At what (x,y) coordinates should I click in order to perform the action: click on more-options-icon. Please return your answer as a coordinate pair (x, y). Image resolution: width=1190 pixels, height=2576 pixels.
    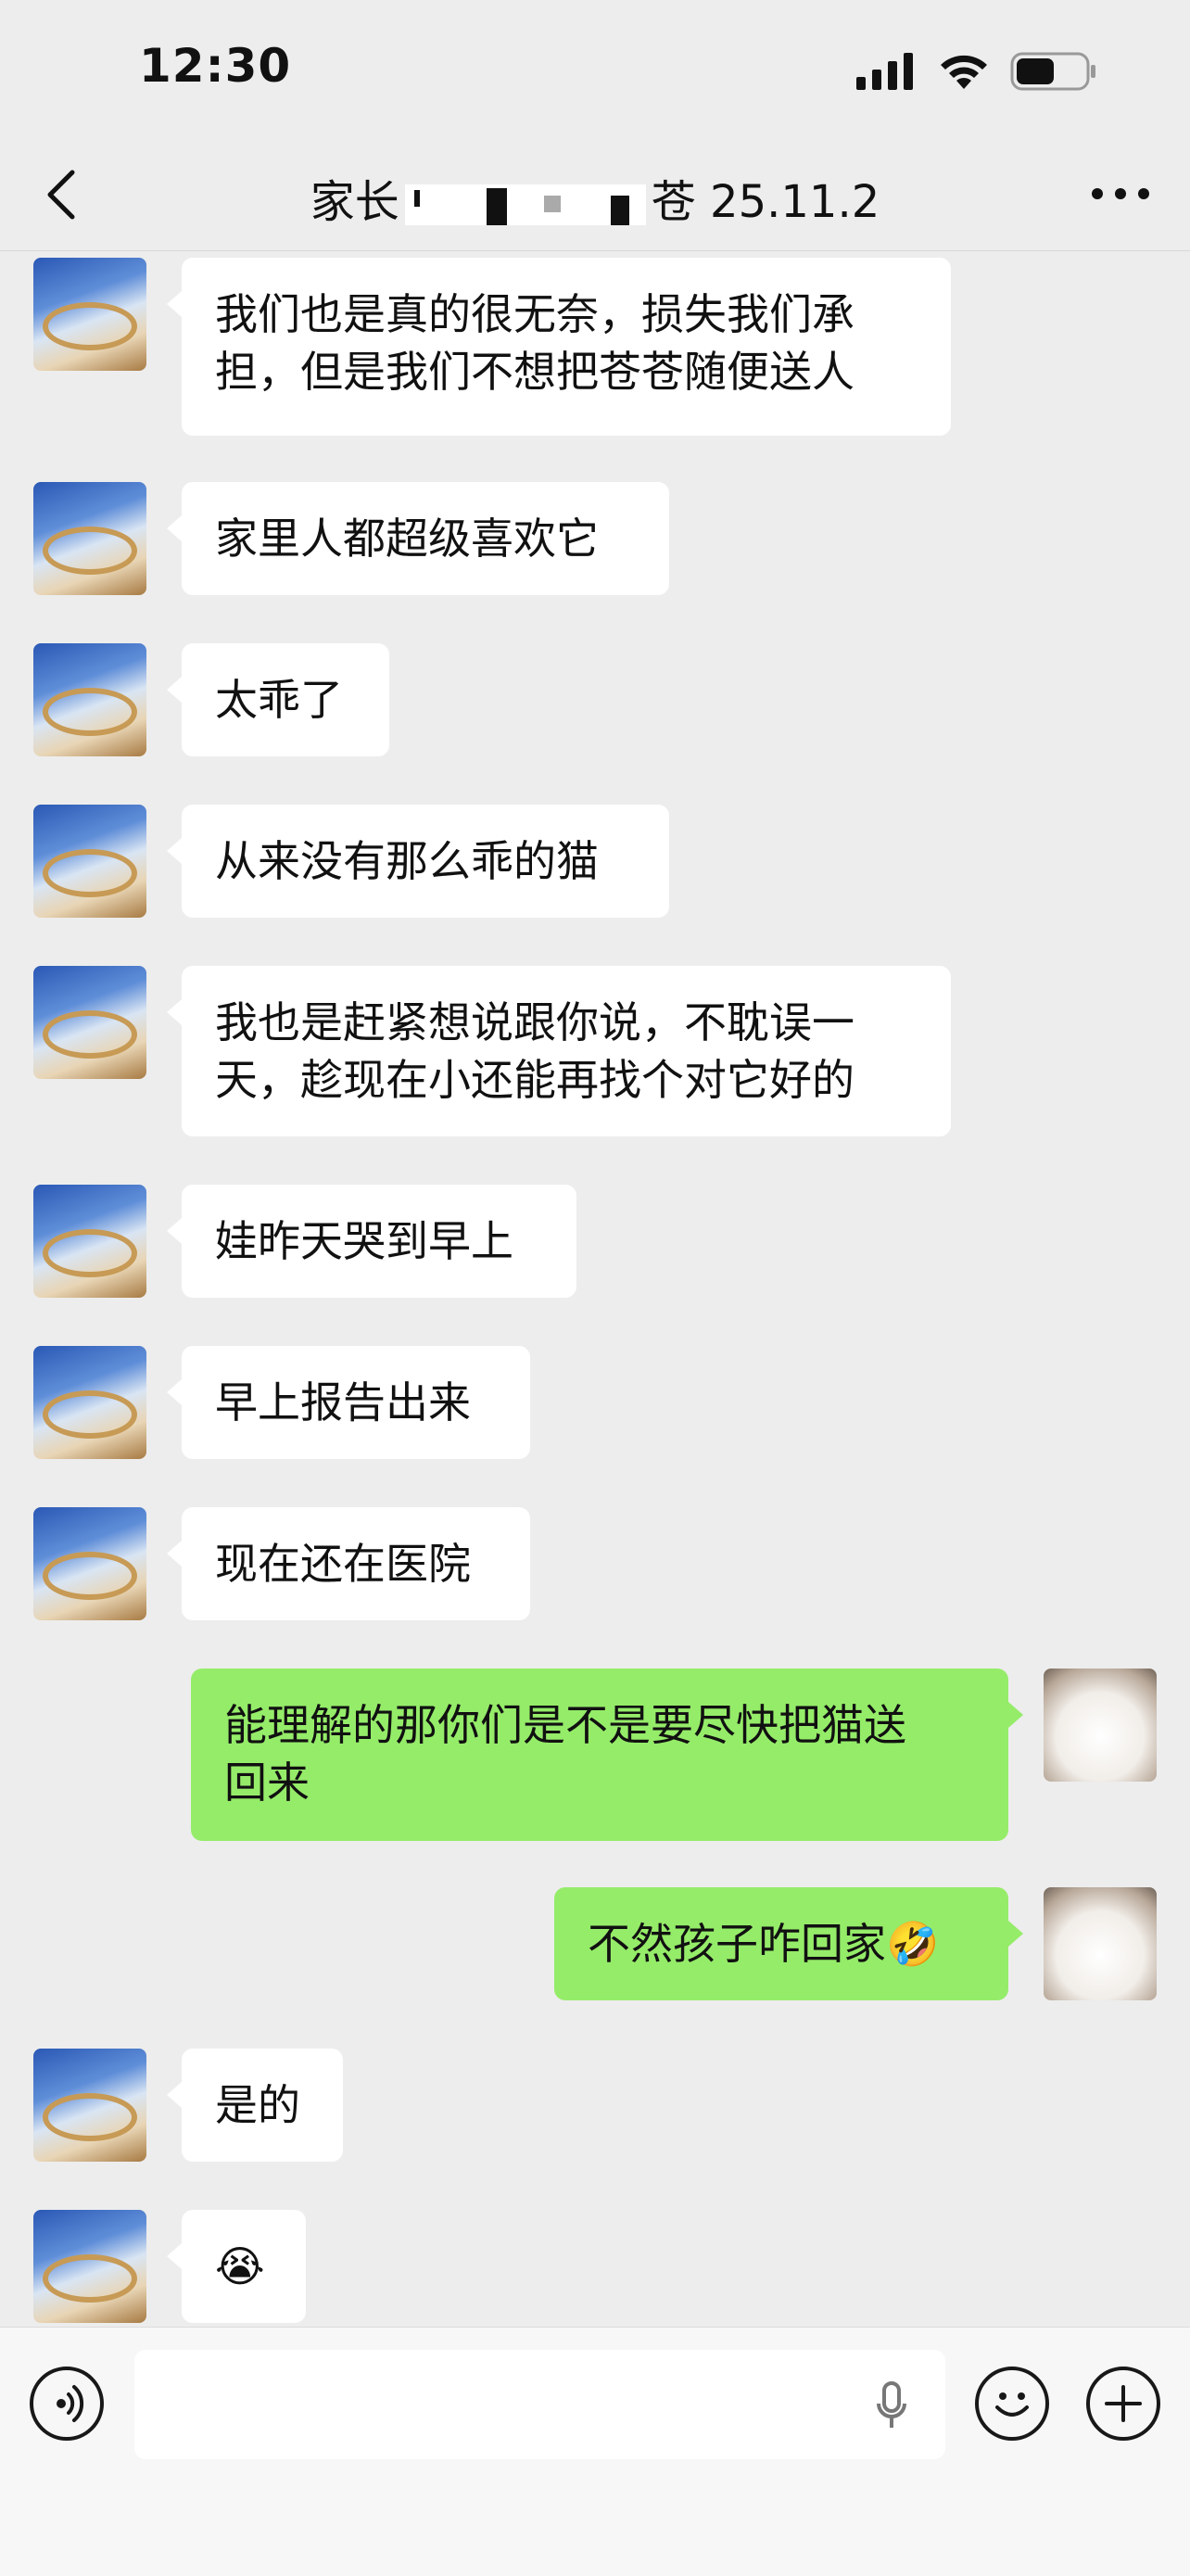
    Looking at the image, I should click on (1120, 194).